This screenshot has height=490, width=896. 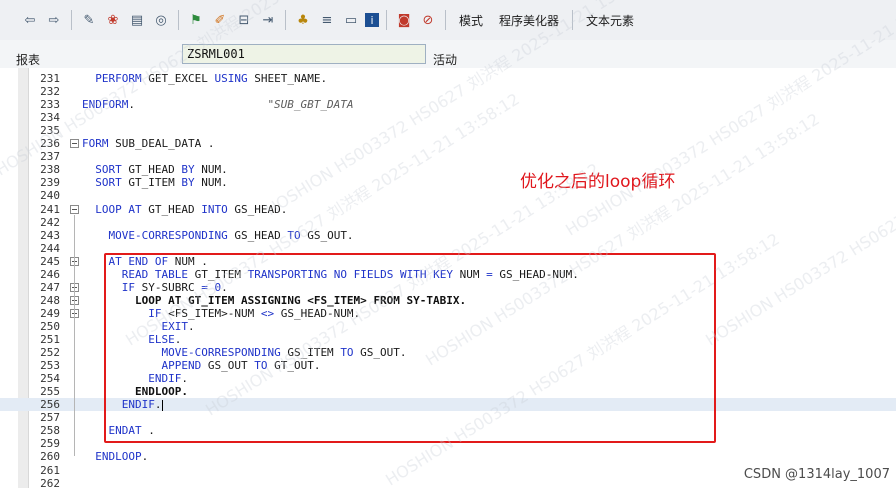 I want to click on line-number: 261, so click(x=50, y=470).